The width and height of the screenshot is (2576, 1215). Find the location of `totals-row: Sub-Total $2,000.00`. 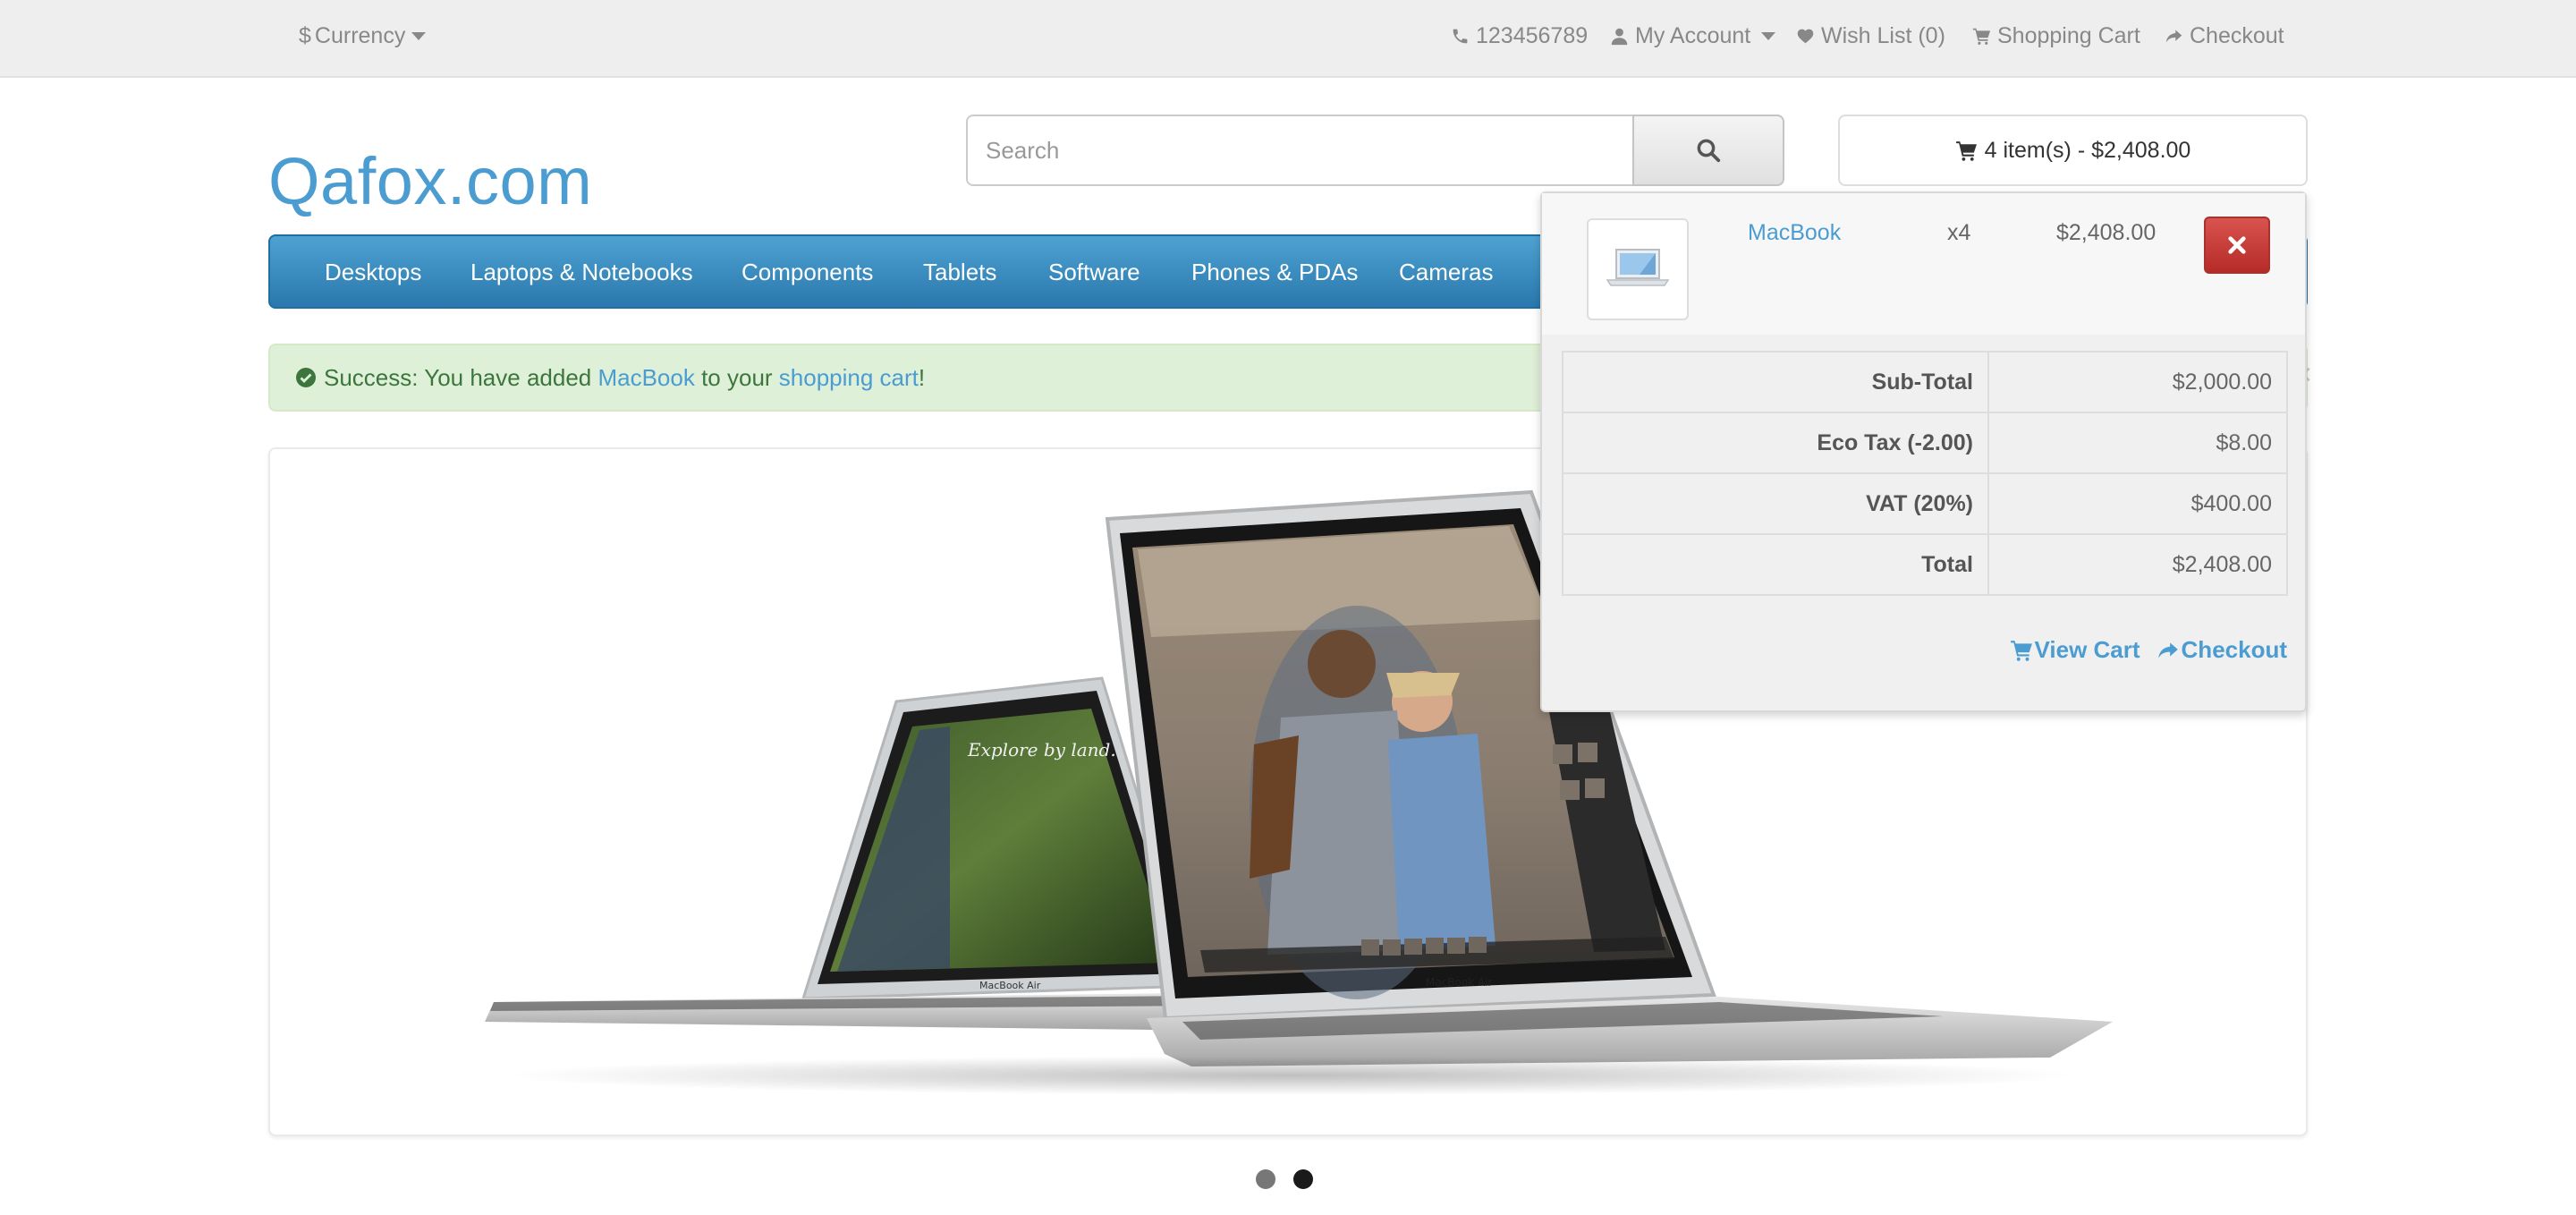

totals-row: Sub-Total $2,000.00 is located at coordinates (1925, 382).